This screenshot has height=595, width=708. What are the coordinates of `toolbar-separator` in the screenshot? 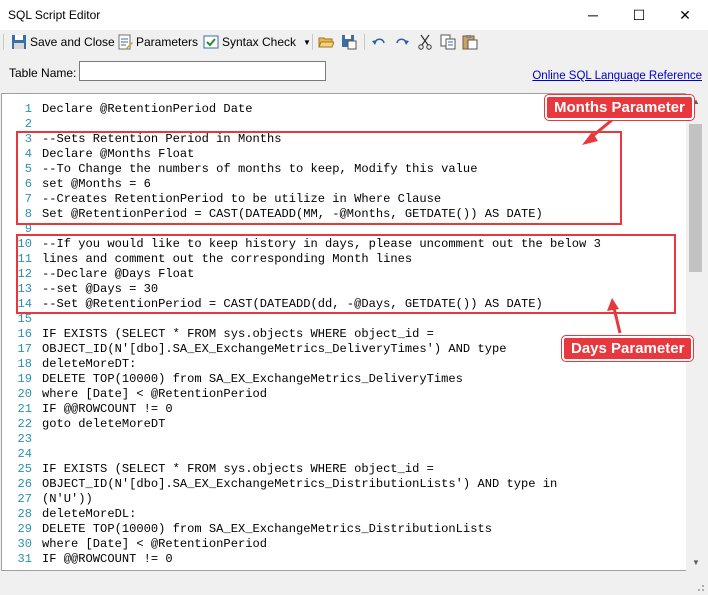 It's located at (312, 42).